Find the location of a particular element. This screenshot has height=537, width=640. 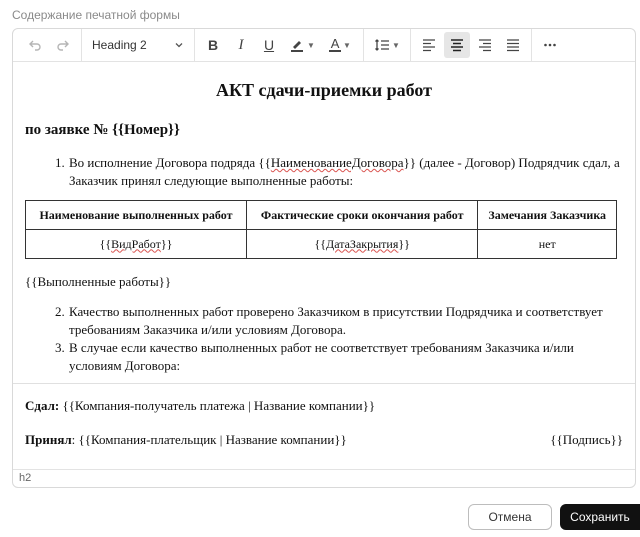

align-left-button is located at coordinates (429, 45).